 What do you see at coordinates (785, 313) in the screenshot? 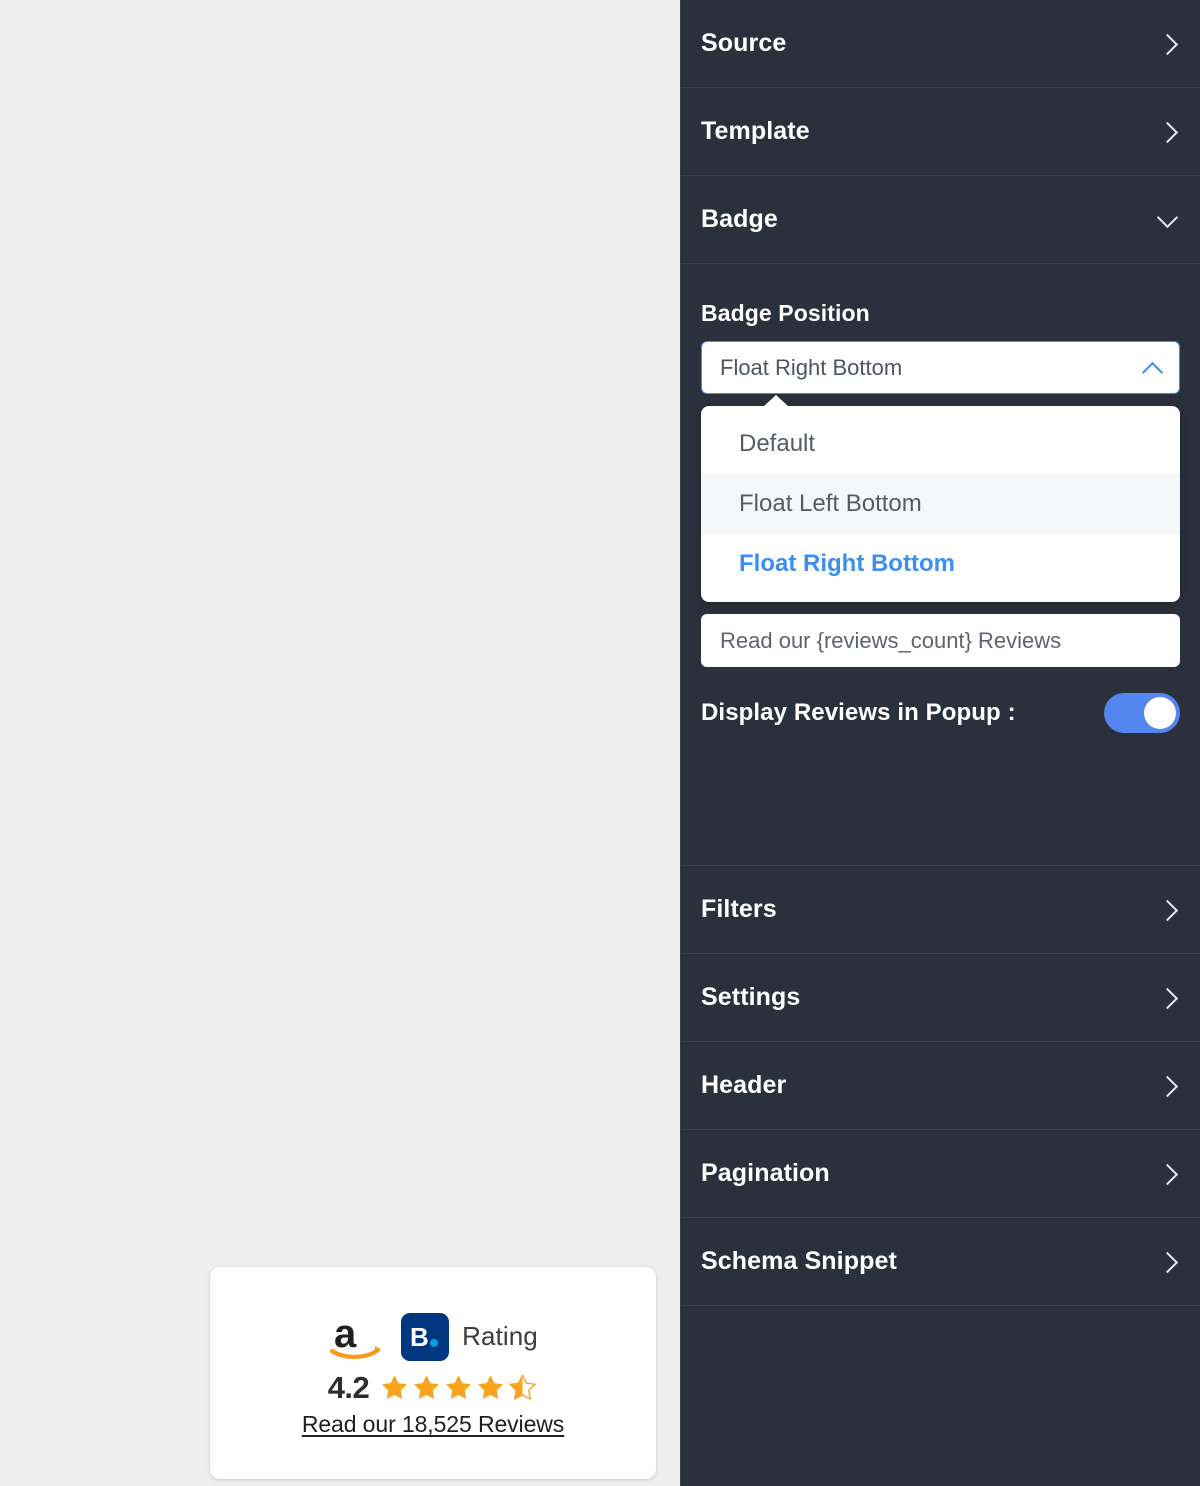
I see `badge-position-label: Badge Position` at bounding box center [785, 313].